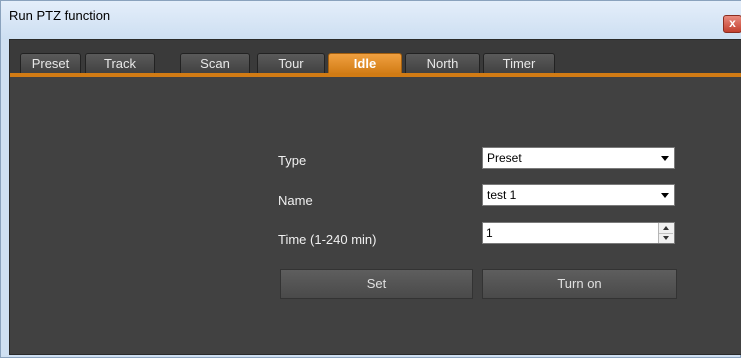 The height and width of the screenshot is (358, 741). Describe the element at coordinates (295, 200) in the screenshot. I see `name-label: Name` at that location.